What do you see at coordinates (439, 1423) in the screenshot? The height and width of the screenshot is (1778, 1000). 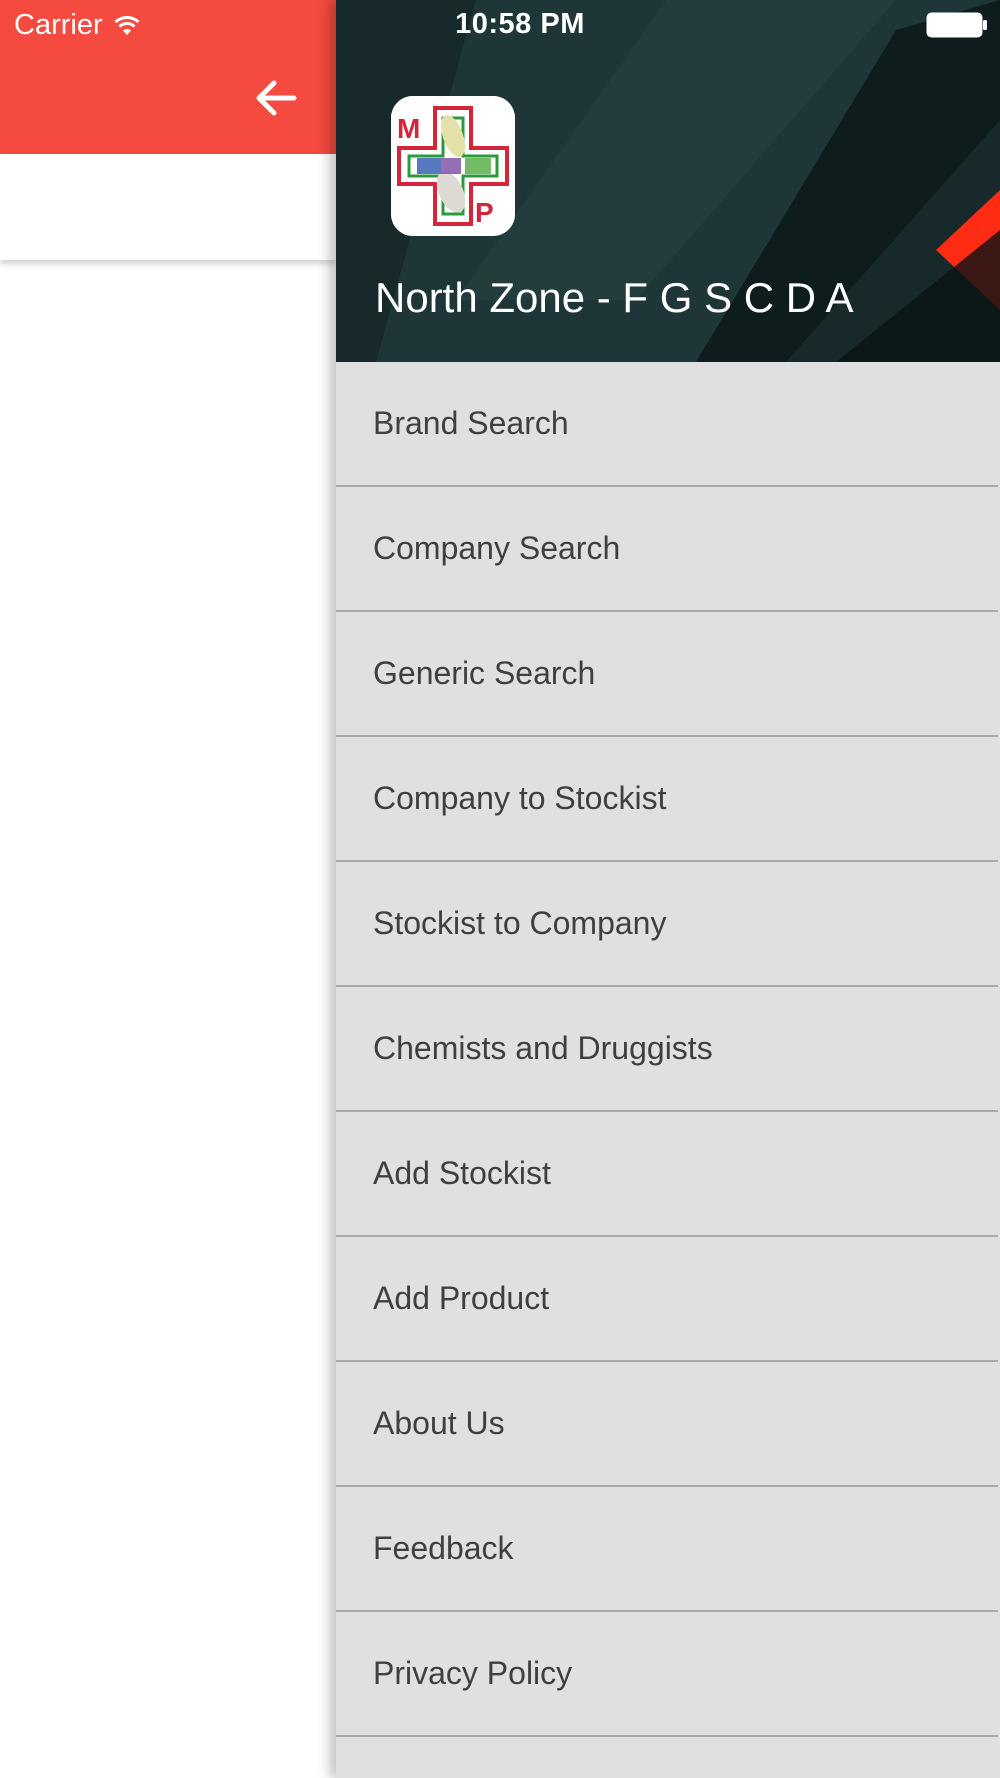 I see `menu-item-label: About Us` at bounding box center [439, 1423].